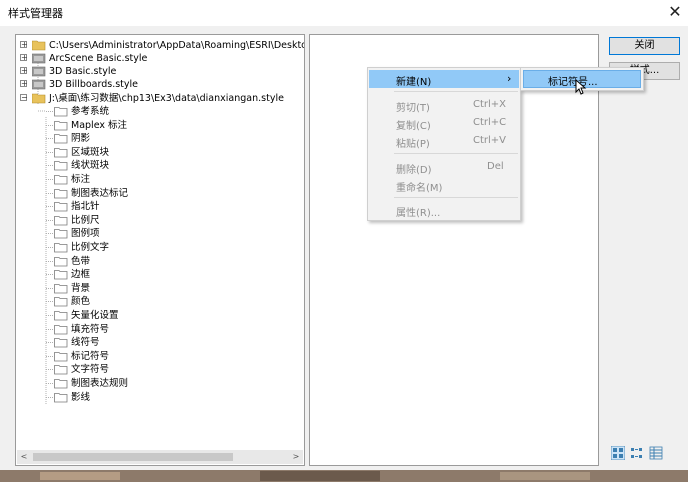 This screenshot has width=688, height=482. Describe the element at coordinates (90, 329) in the screenshot. I see `tree-child-label: 填充符号` at that location.